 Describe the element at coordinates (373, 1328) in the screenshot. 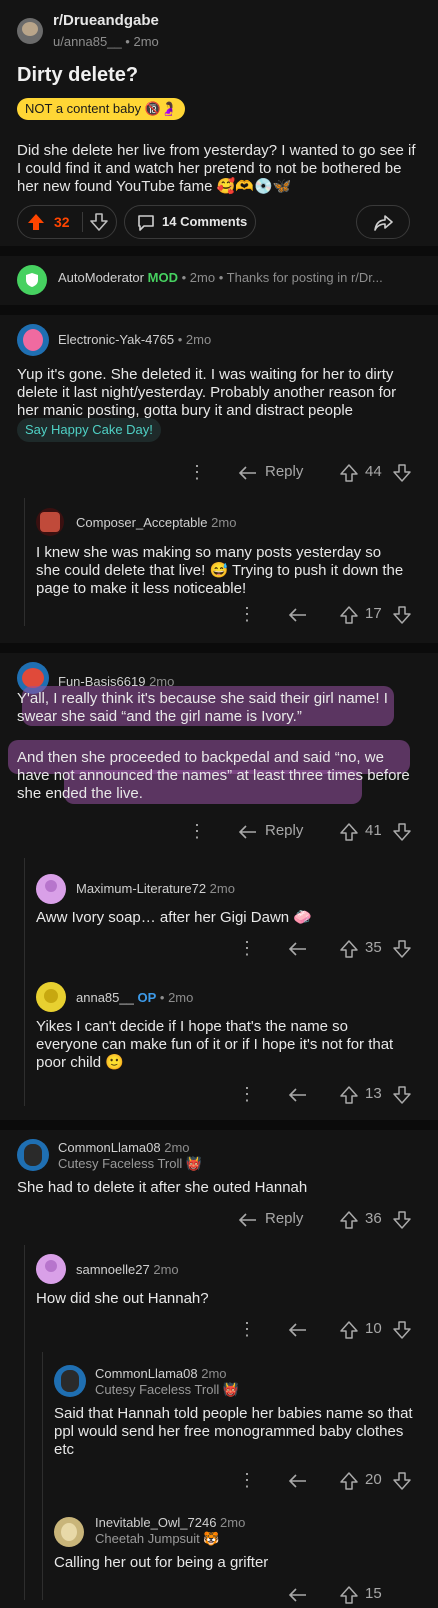

I see `vote-count: 10` at that location.